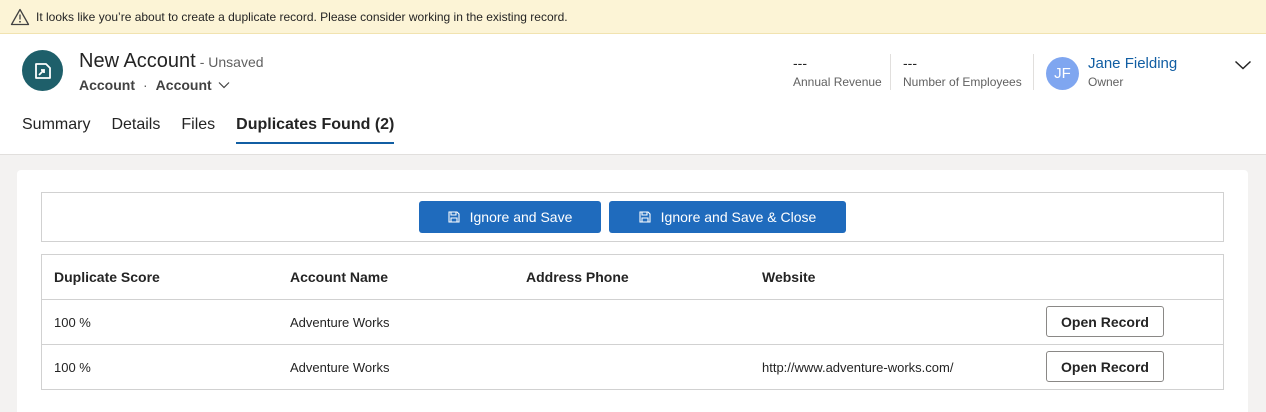 This screenshot has width=1266, height=412. Describe the element at coordinates (137, 61) in the screenshot. I see `page-title: New Account` at that location.